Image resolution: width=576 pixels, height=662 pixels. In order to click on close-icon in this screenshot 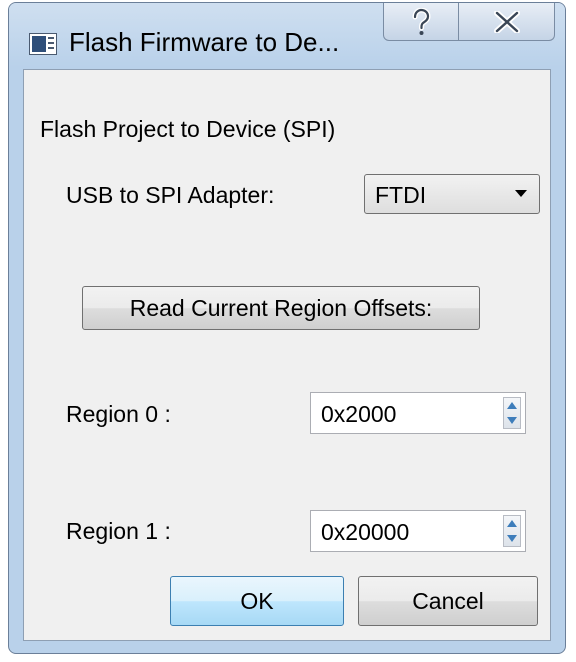, I will do `click(506, 21)`.